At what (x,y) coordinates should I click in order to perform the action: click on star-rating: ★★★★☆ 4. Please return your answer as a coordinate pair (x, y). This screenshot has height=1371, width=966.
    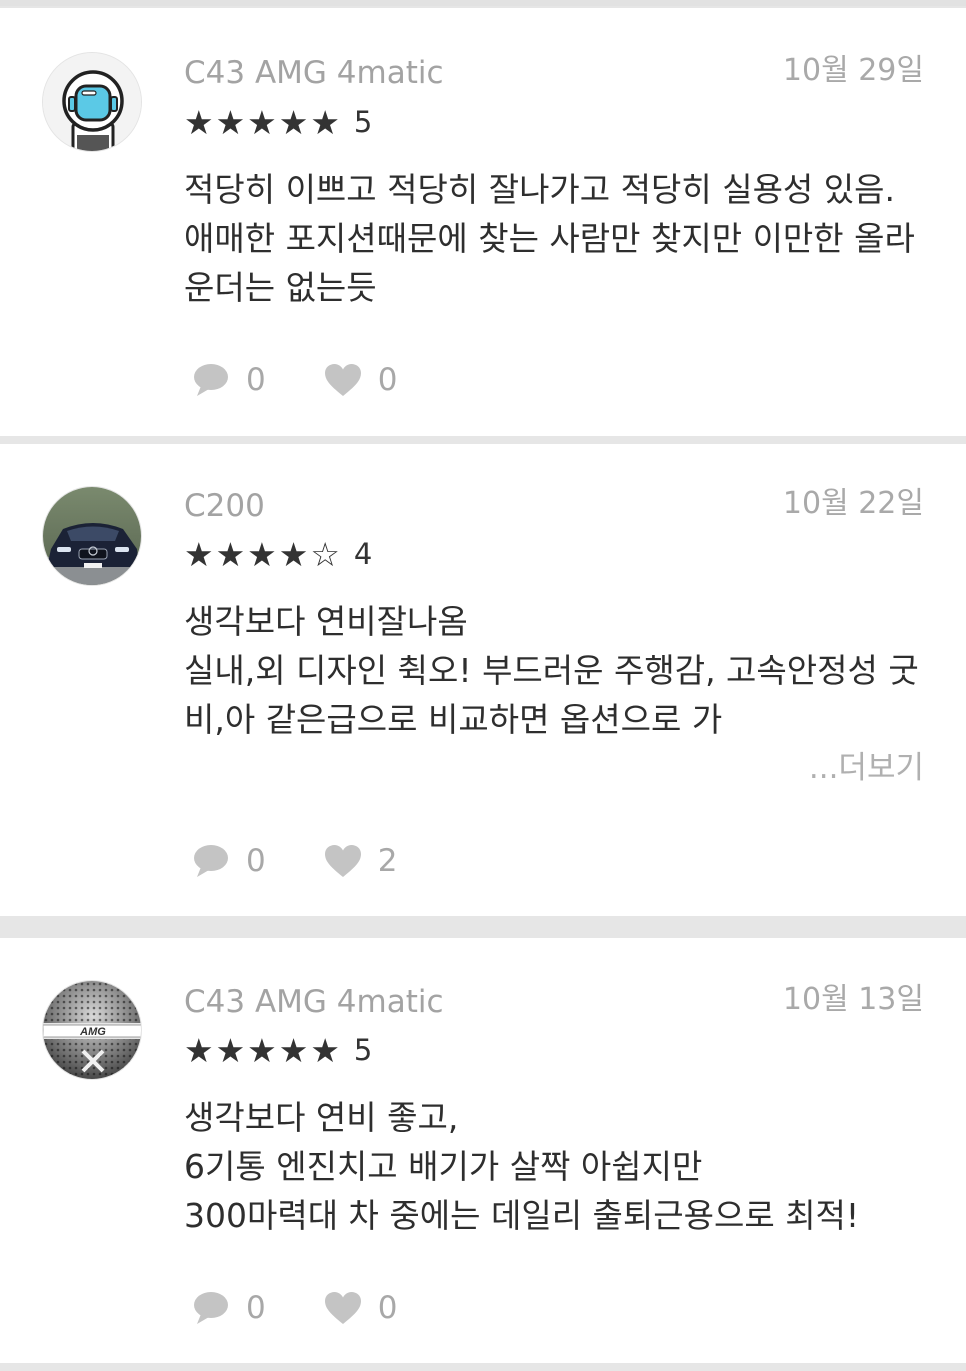
    Looking at the image, I should click on (278, 554).